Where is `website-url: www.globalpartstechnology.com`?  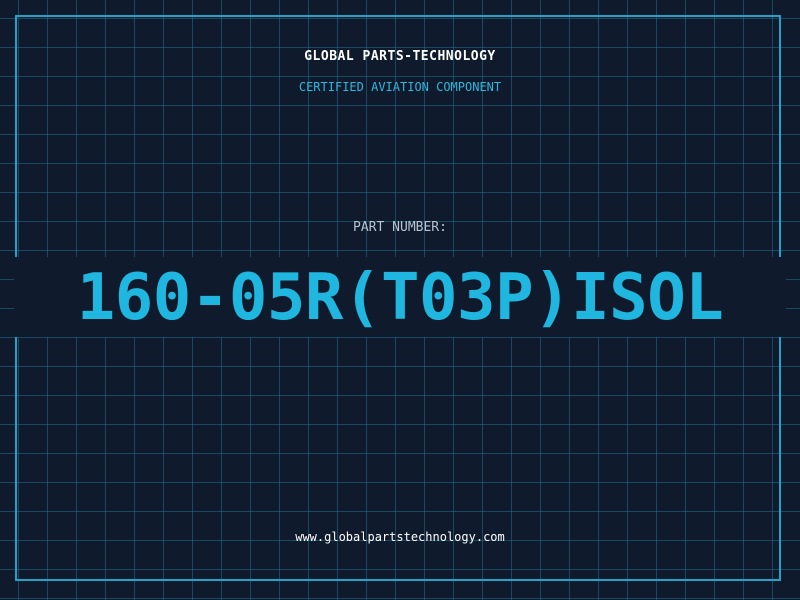 website-url: www.globalpartstechnology.com is located at coordinates (400, 537).